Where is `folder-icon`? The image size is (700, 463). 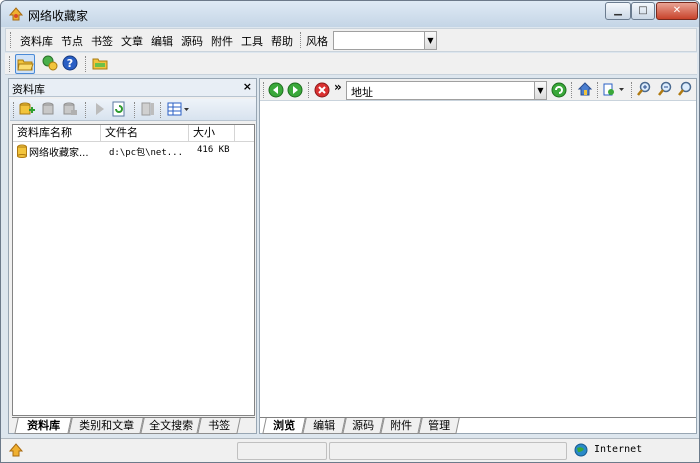 folder-icon is located at coordinates (100, 64).